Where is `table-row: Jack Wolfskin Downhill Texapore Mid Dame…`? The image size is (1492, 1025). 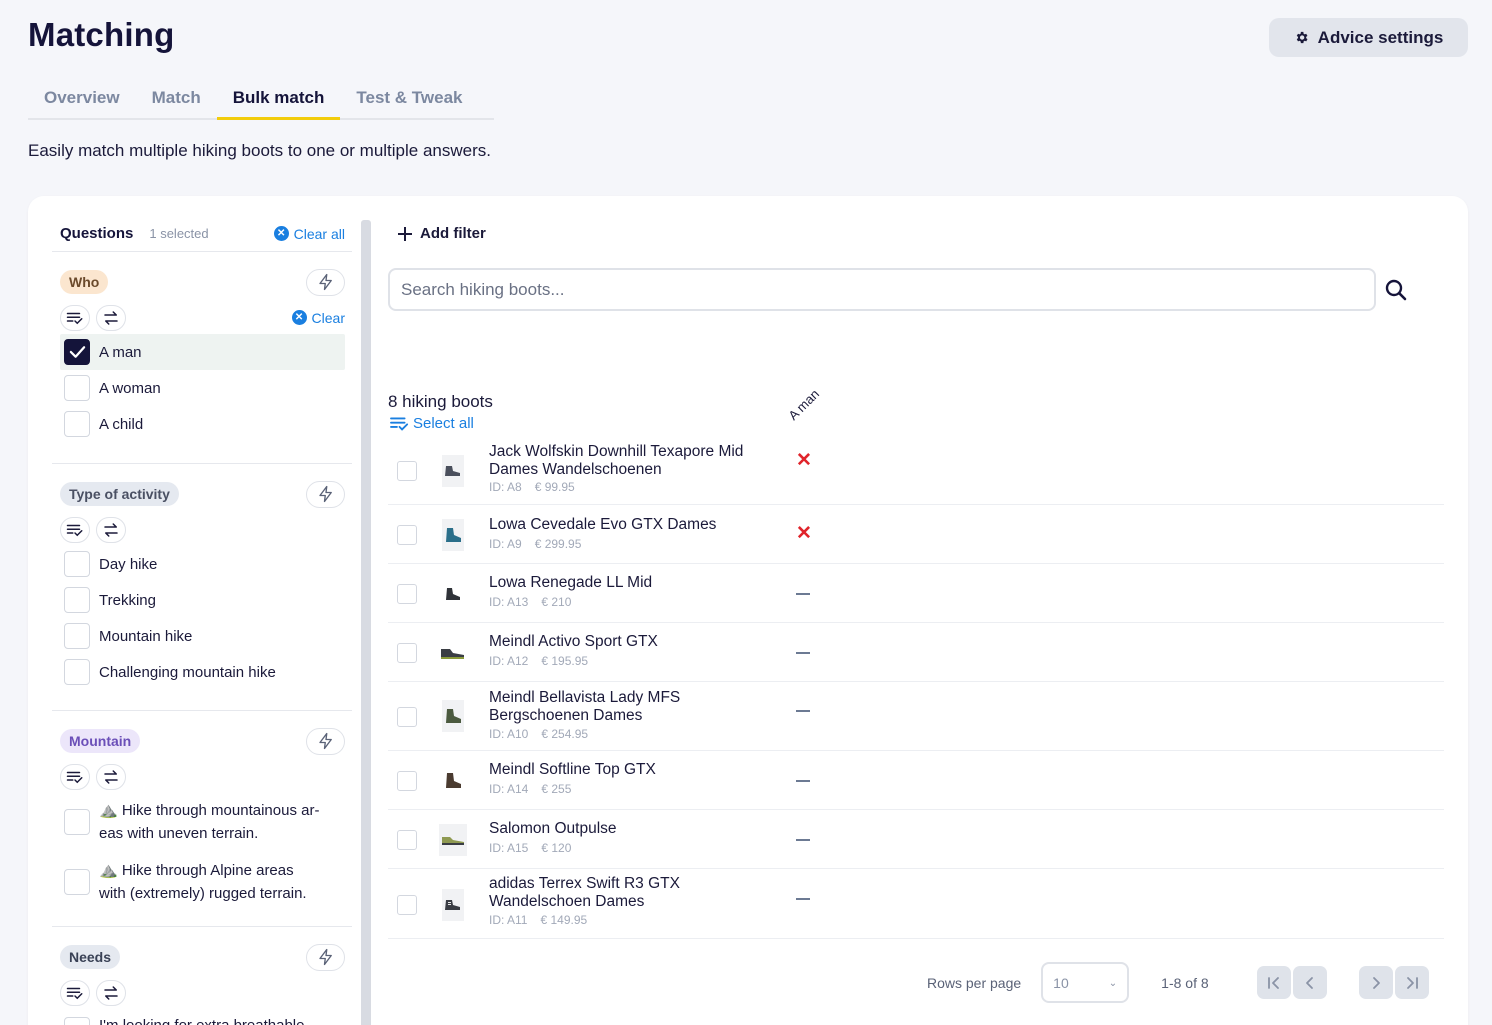 table-row: Jack Wolfskin Downhill Texapore Mid Dame… is located at coordinates (916, 470).